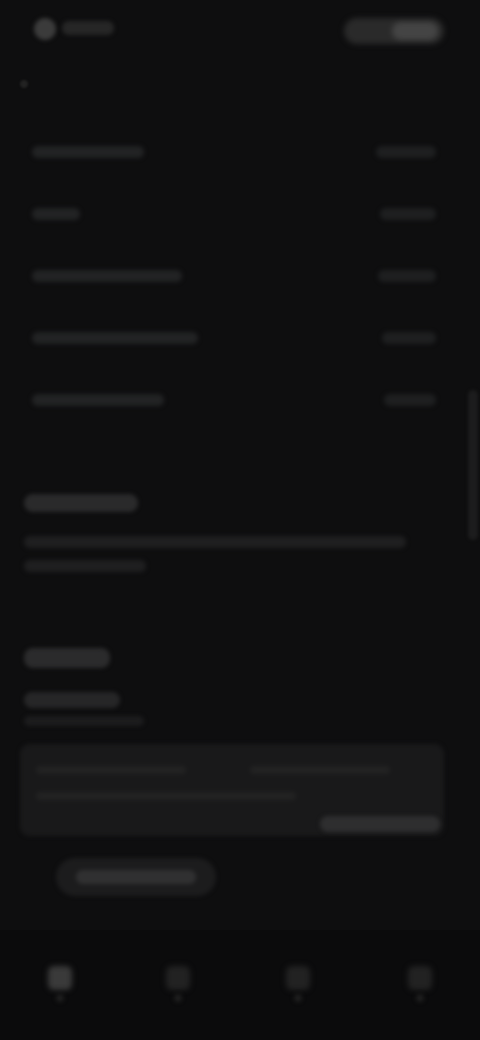 This screenshot has height=1040, width=480. I want to click on header-action-button, so click(394, 31).